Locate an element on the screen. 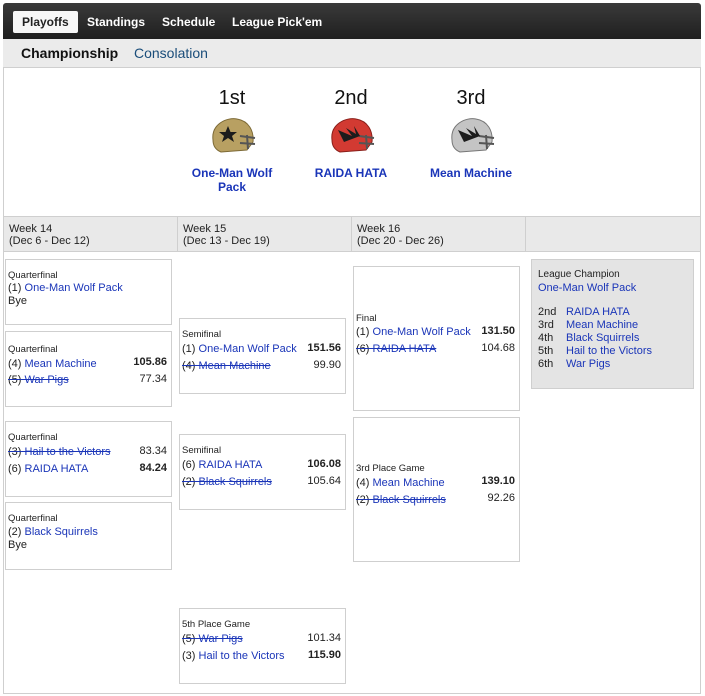 The height and width of the screenshot is (696, 705). standing-row: 6th War Pigs is located at coordinates (574, 364).